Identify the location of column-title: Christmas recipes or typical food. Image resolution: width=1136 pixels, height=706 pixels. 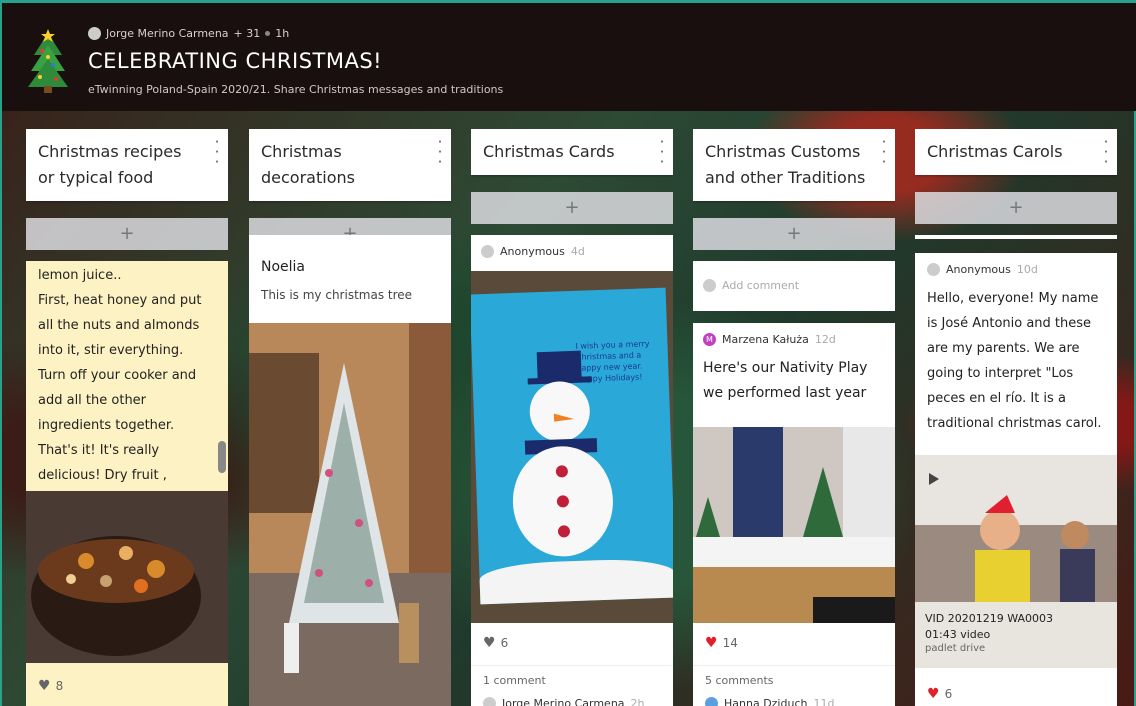
(110, 164).